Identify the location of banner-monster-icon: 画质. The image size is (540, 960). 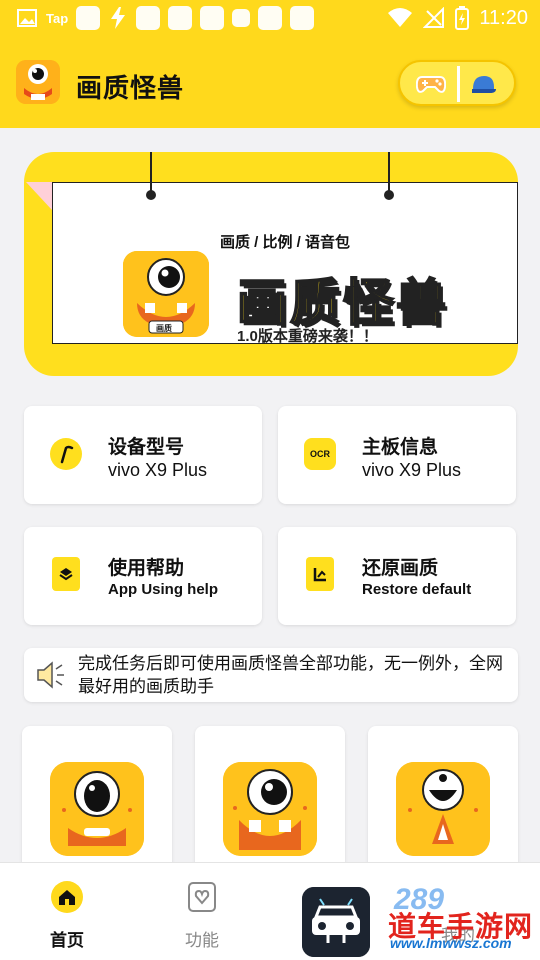
(166, 294).